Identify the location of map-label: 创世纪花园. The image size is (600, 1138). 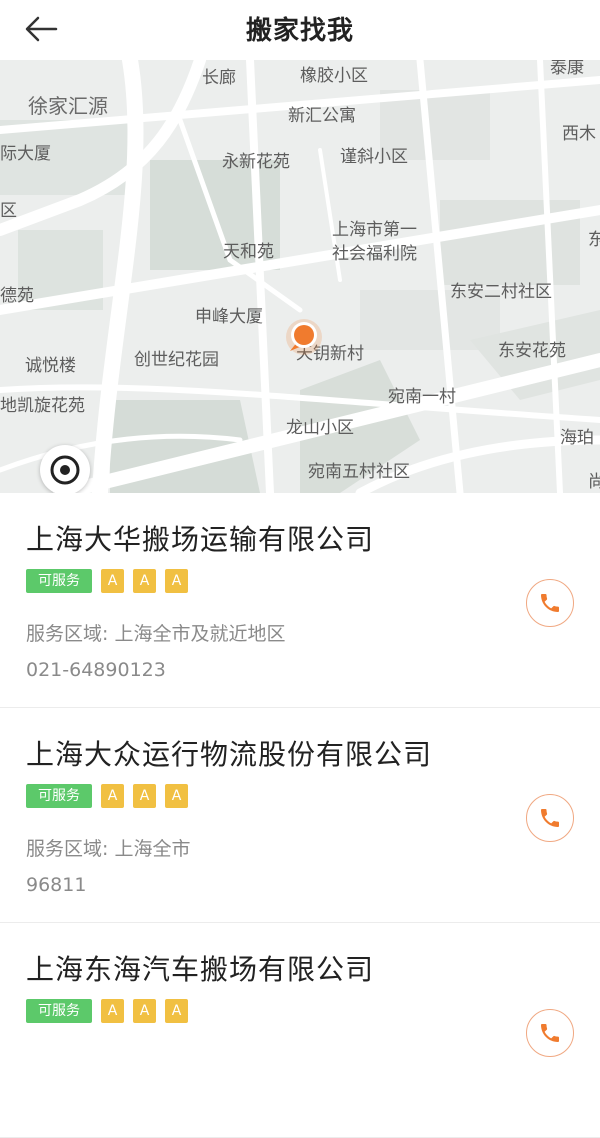
(176, 360).